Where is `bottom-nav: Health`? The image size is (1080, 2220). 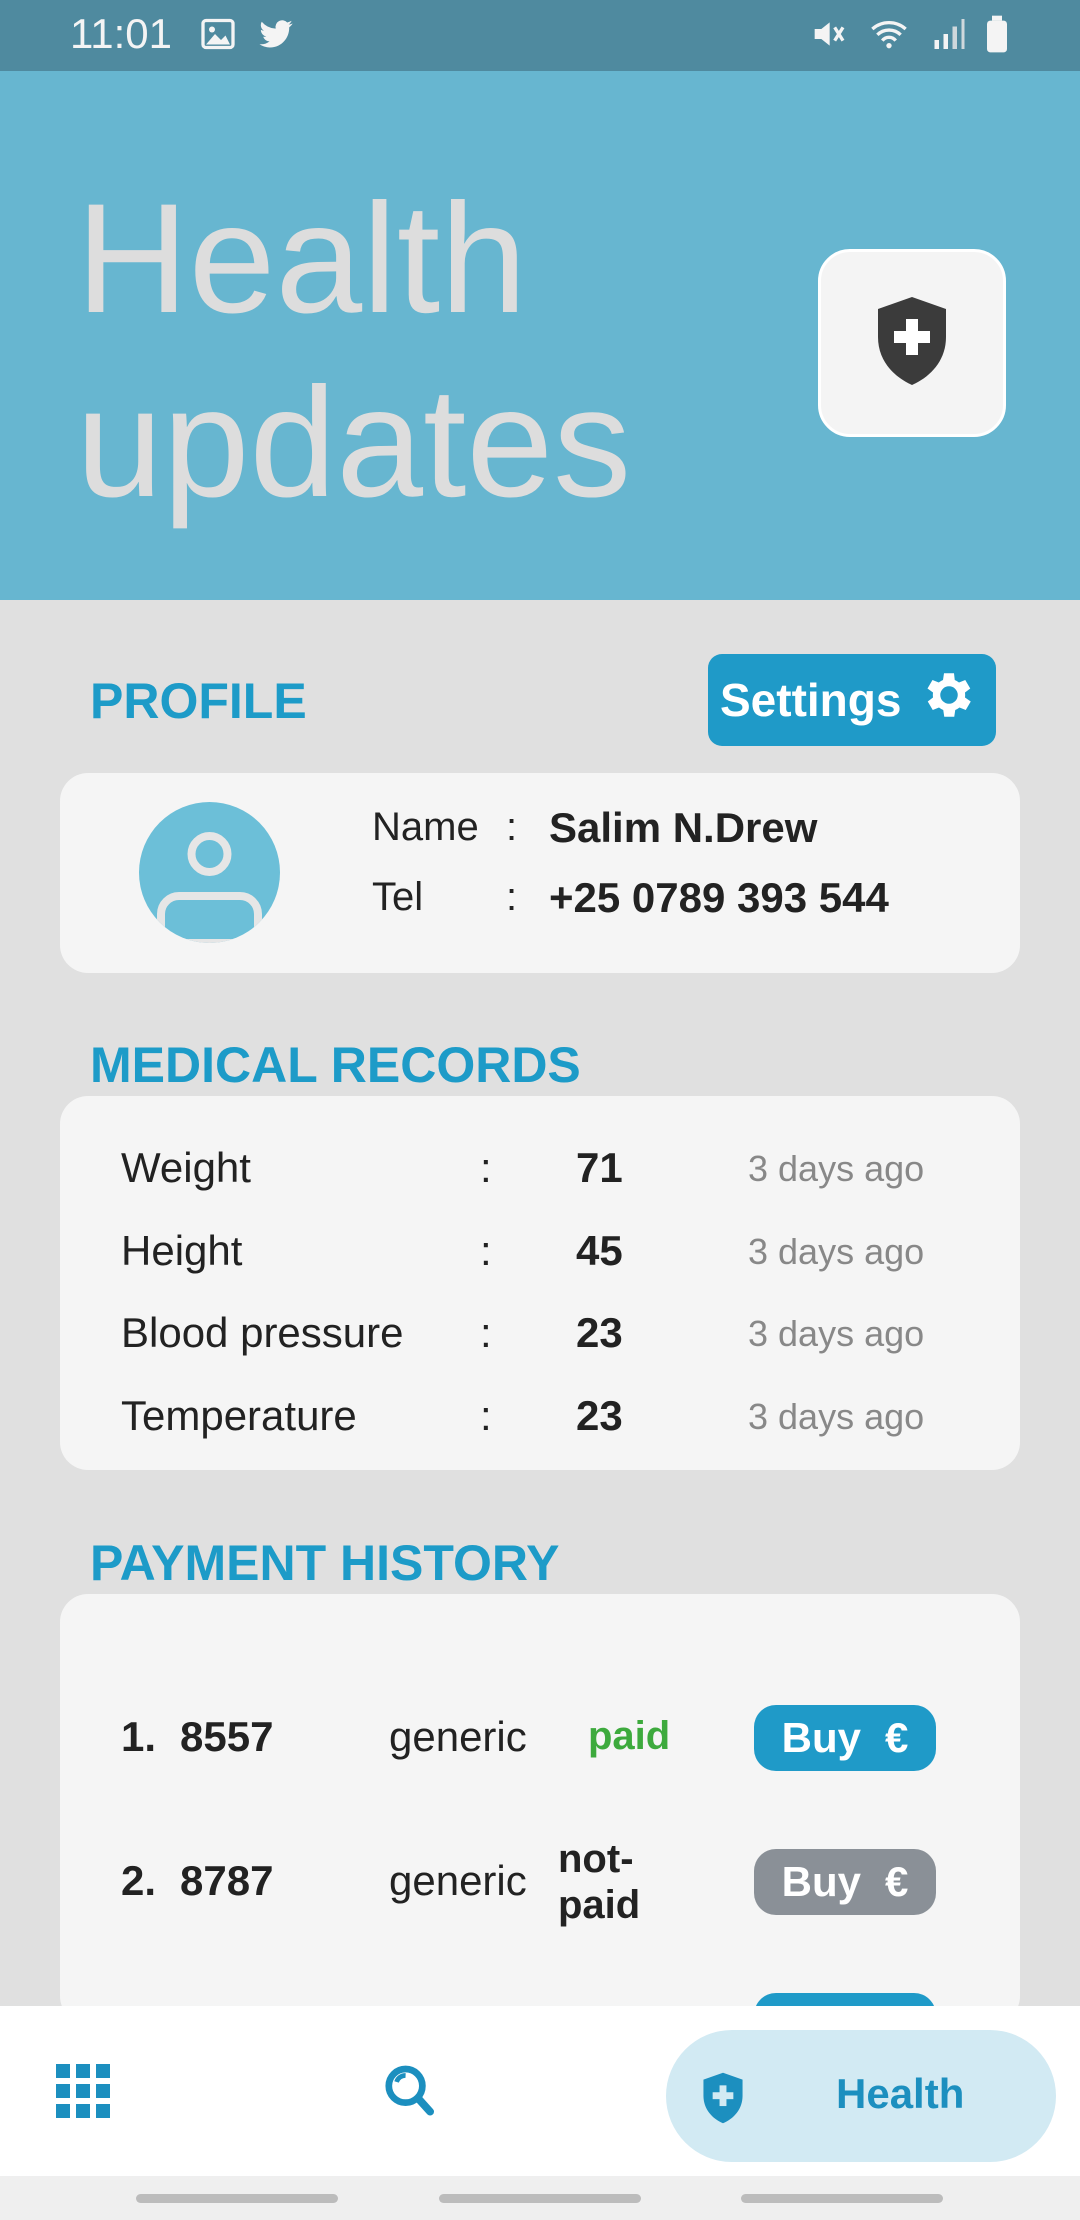
bottom-nav: Health is located at coordinates (540, 2091).